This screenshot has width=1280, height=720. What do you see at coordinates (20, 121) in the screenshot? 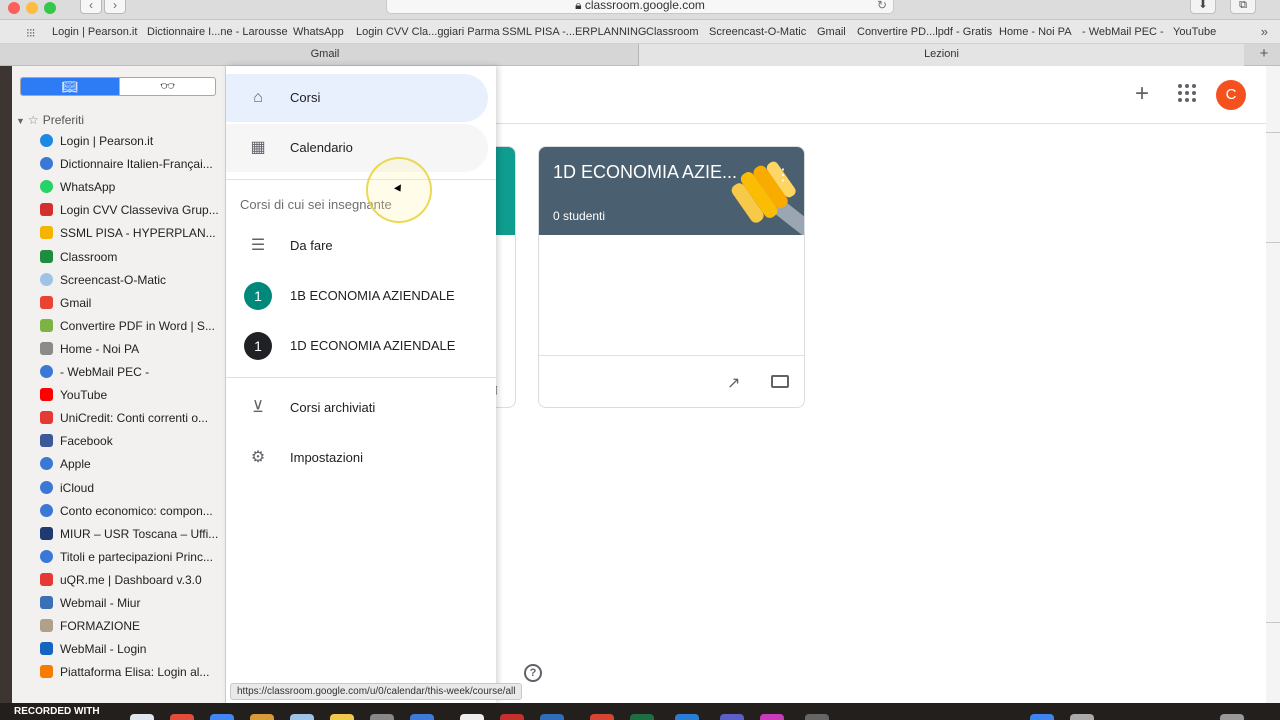
I see `disclosure-triangle-icon: ▼` at bounding box center [20, 121].